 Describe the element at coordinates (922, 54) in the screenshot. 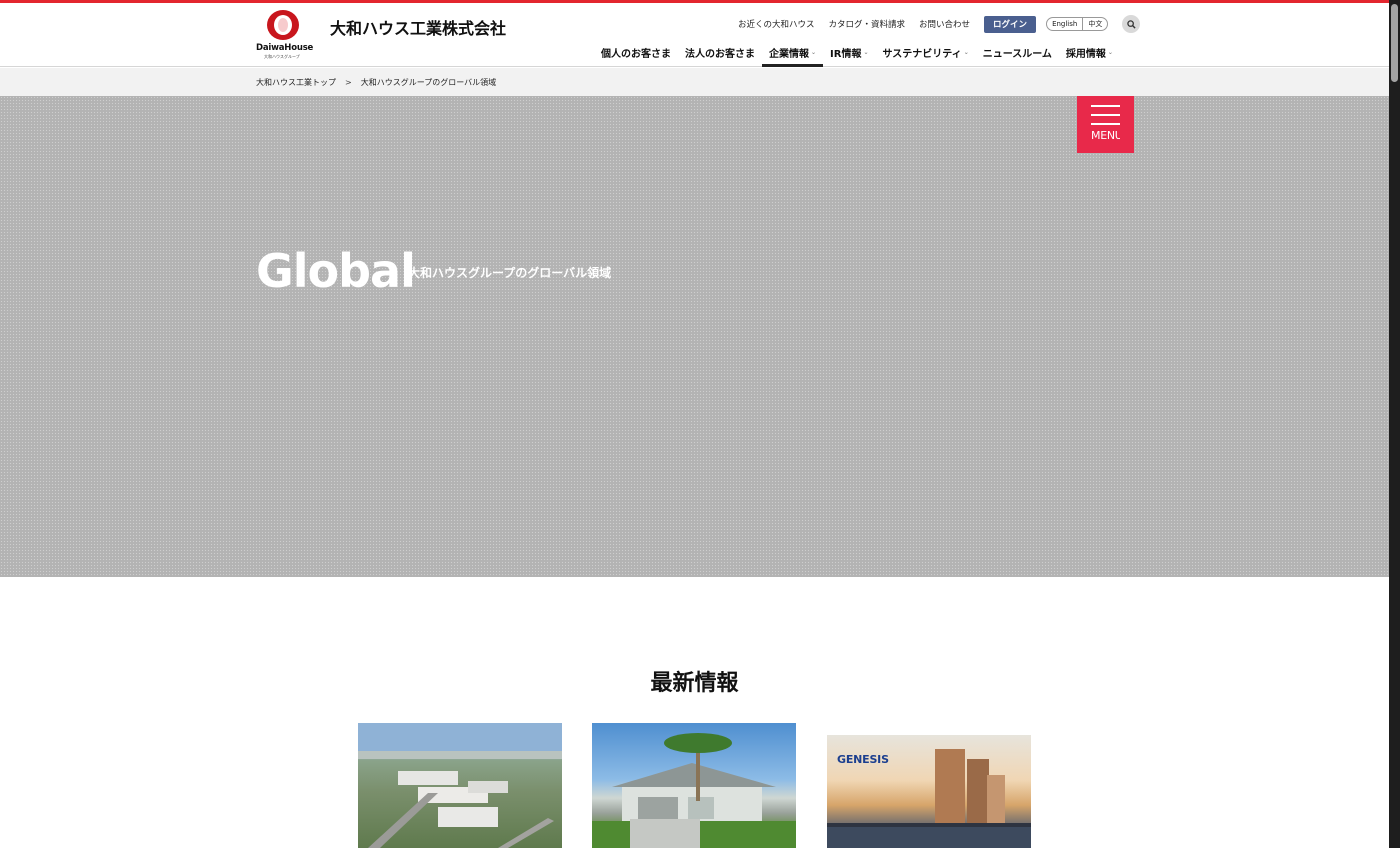

I see `nav-label: サステナビリティ` at that location.